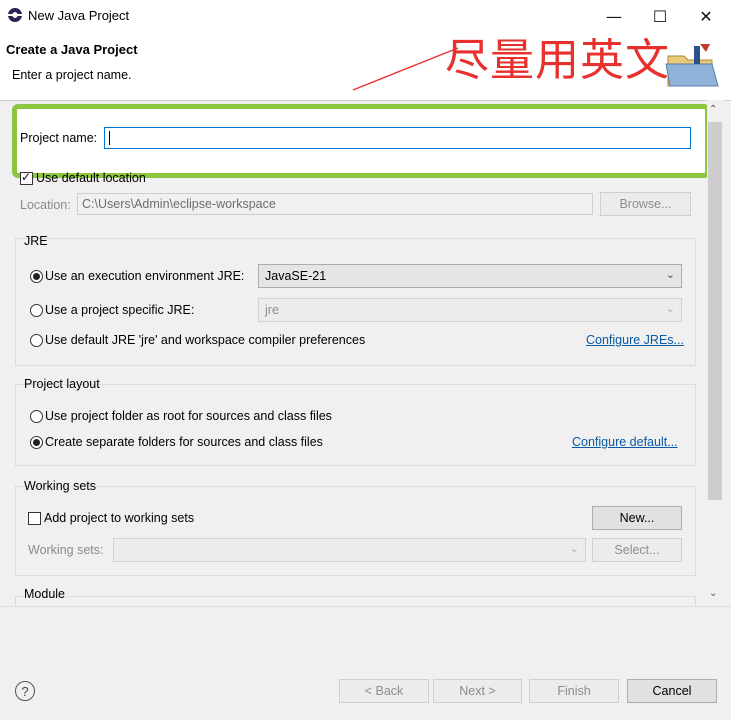 The width and height of the screenshot is (731, 720). Describe the element at coordinates (470, 310) in the screenshot. I see `jre-specific-select: jre ⌄` at that location.